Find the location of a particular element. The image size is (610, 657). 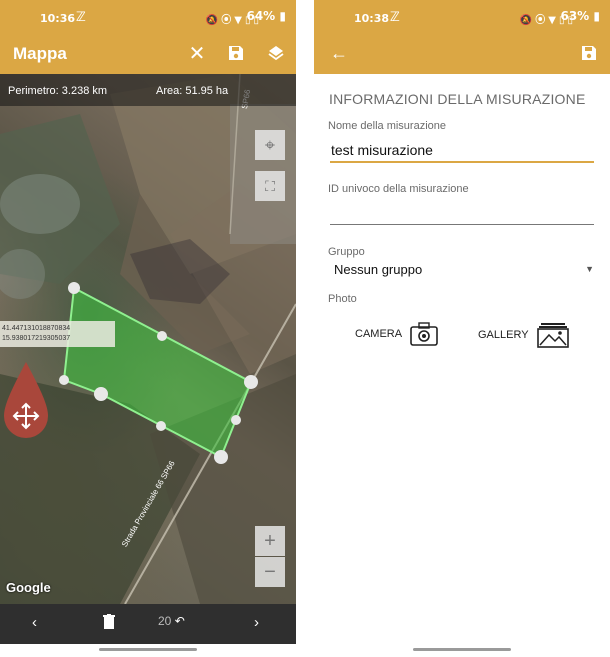

longitude-text: 15.938017219305037 is located at coordinates (36, 338).